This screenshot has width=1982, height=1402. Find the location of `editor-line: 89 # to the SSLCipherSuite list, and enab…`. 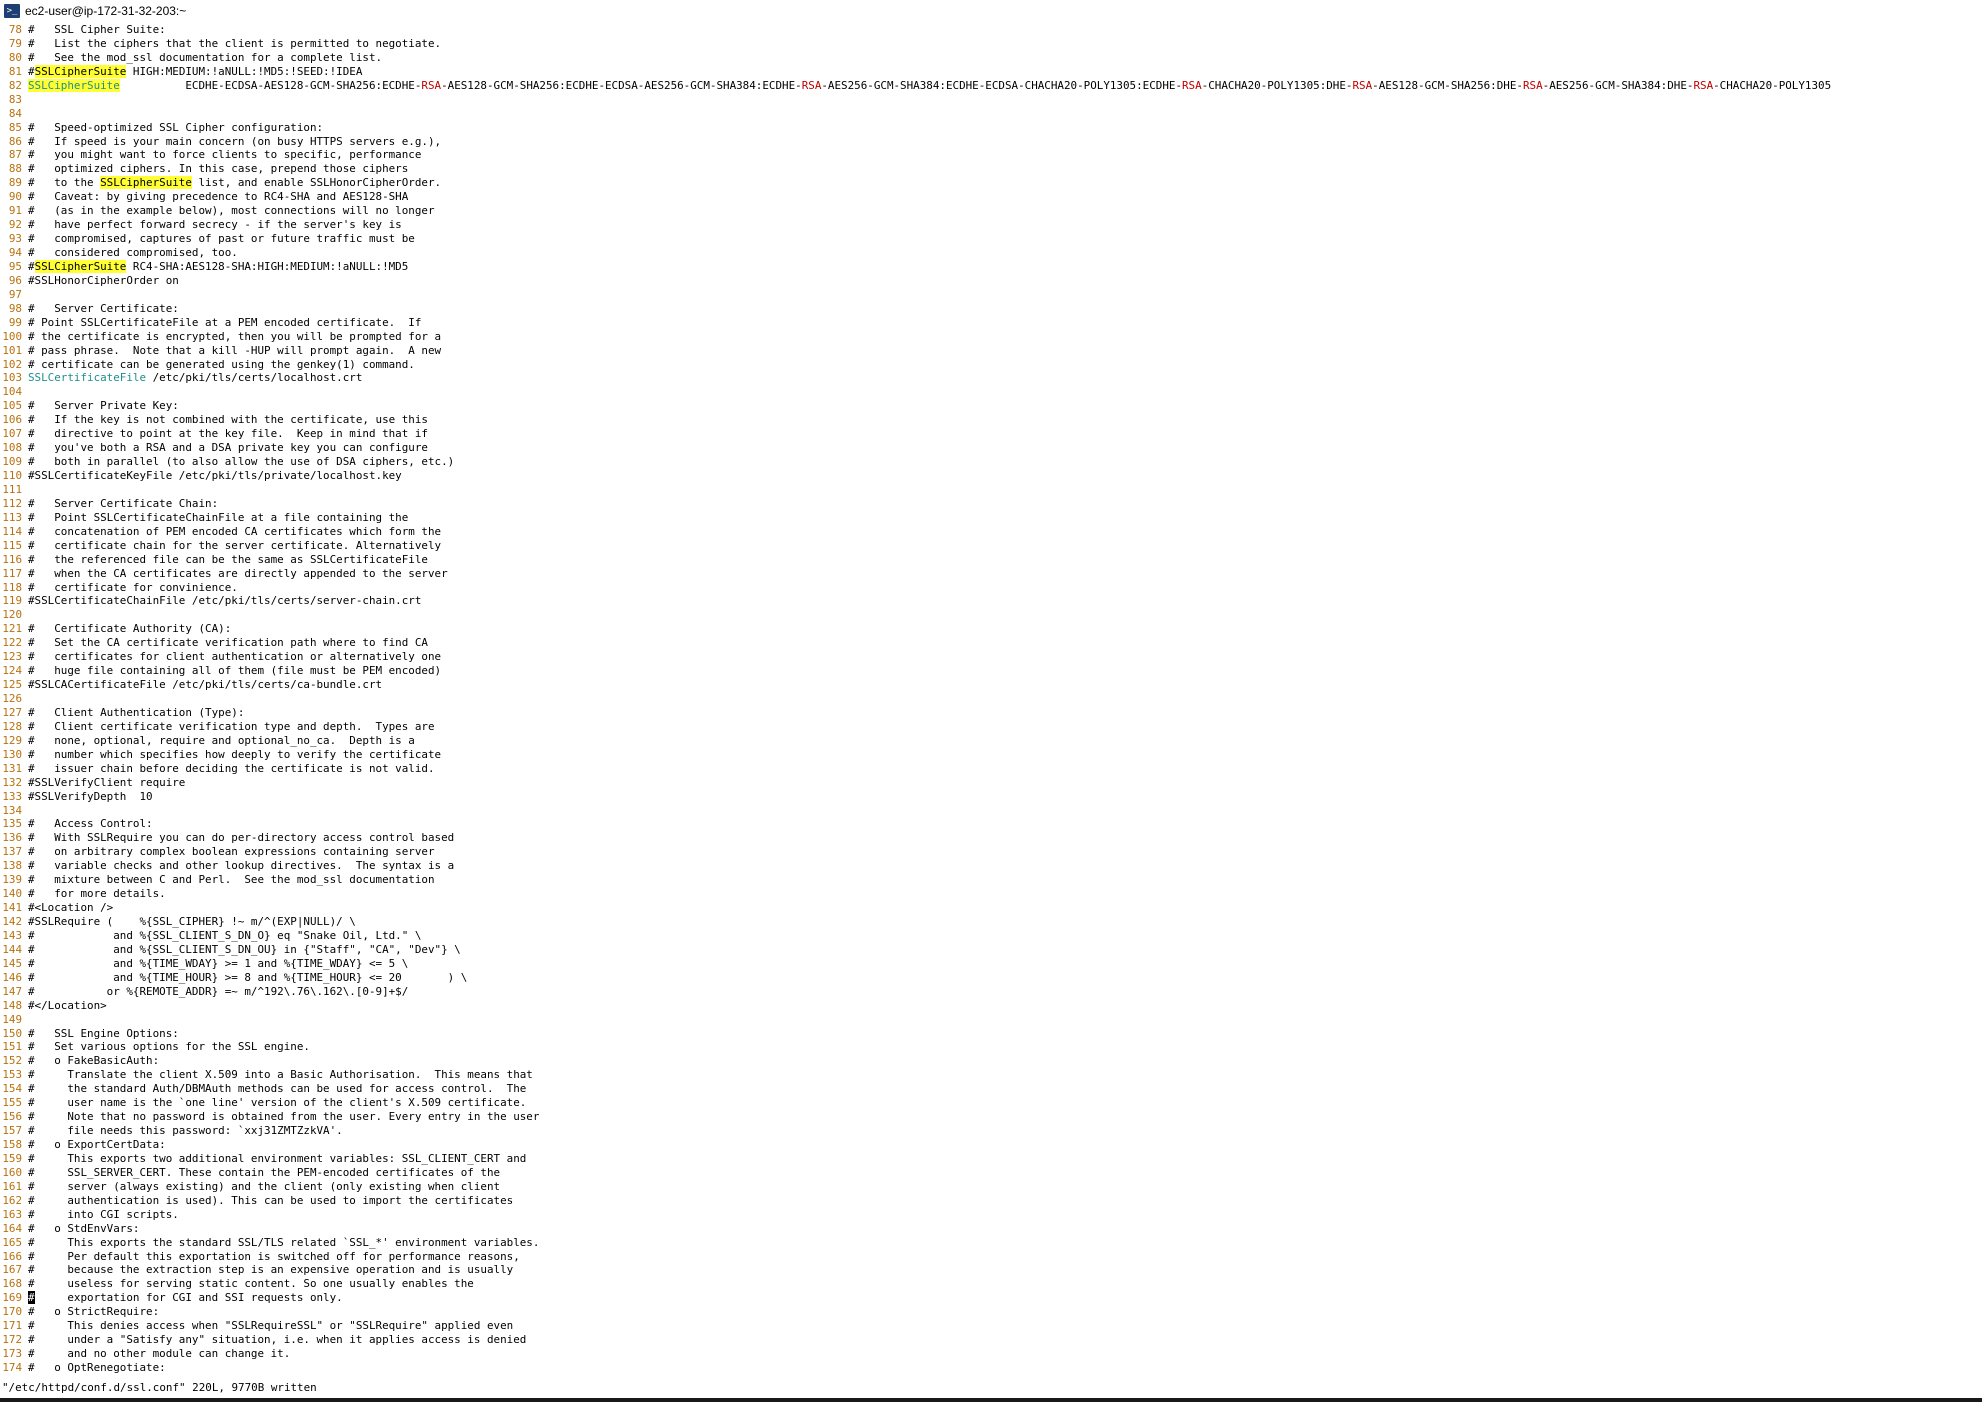

editor-line: 89 # to the SSLCipherSuite list, and enab… is located at coordinates (991, 183).